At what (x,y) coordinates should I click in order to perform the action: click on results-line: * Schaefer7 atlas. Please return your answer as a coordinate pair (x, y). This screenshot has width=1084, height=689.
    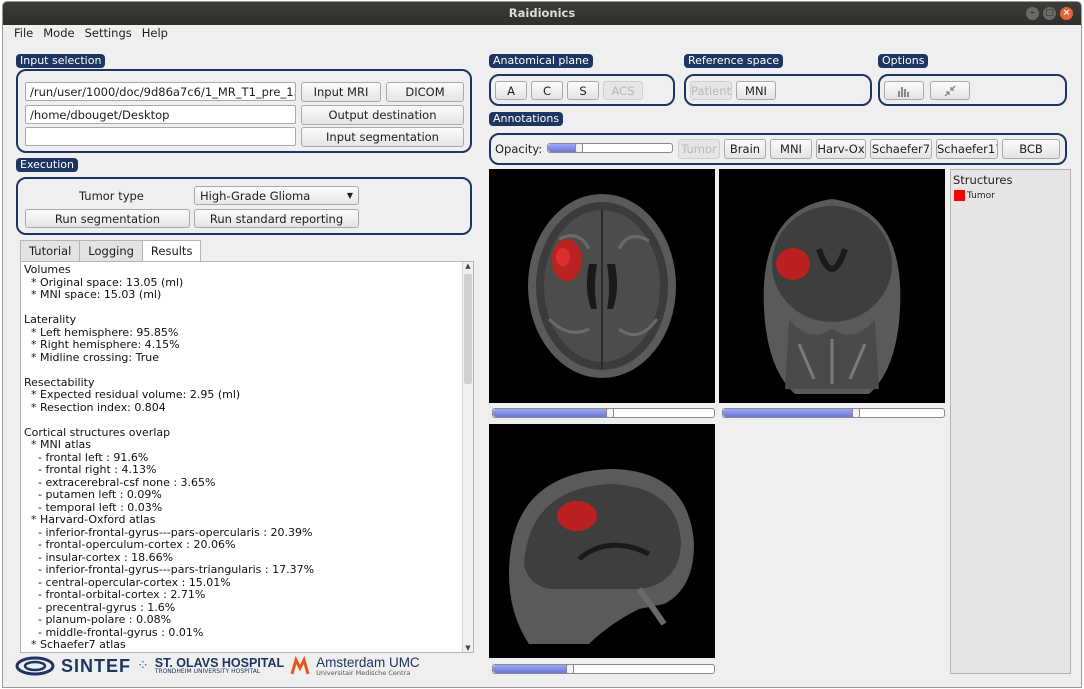
    Looking at the image, I should click on (75, 644).